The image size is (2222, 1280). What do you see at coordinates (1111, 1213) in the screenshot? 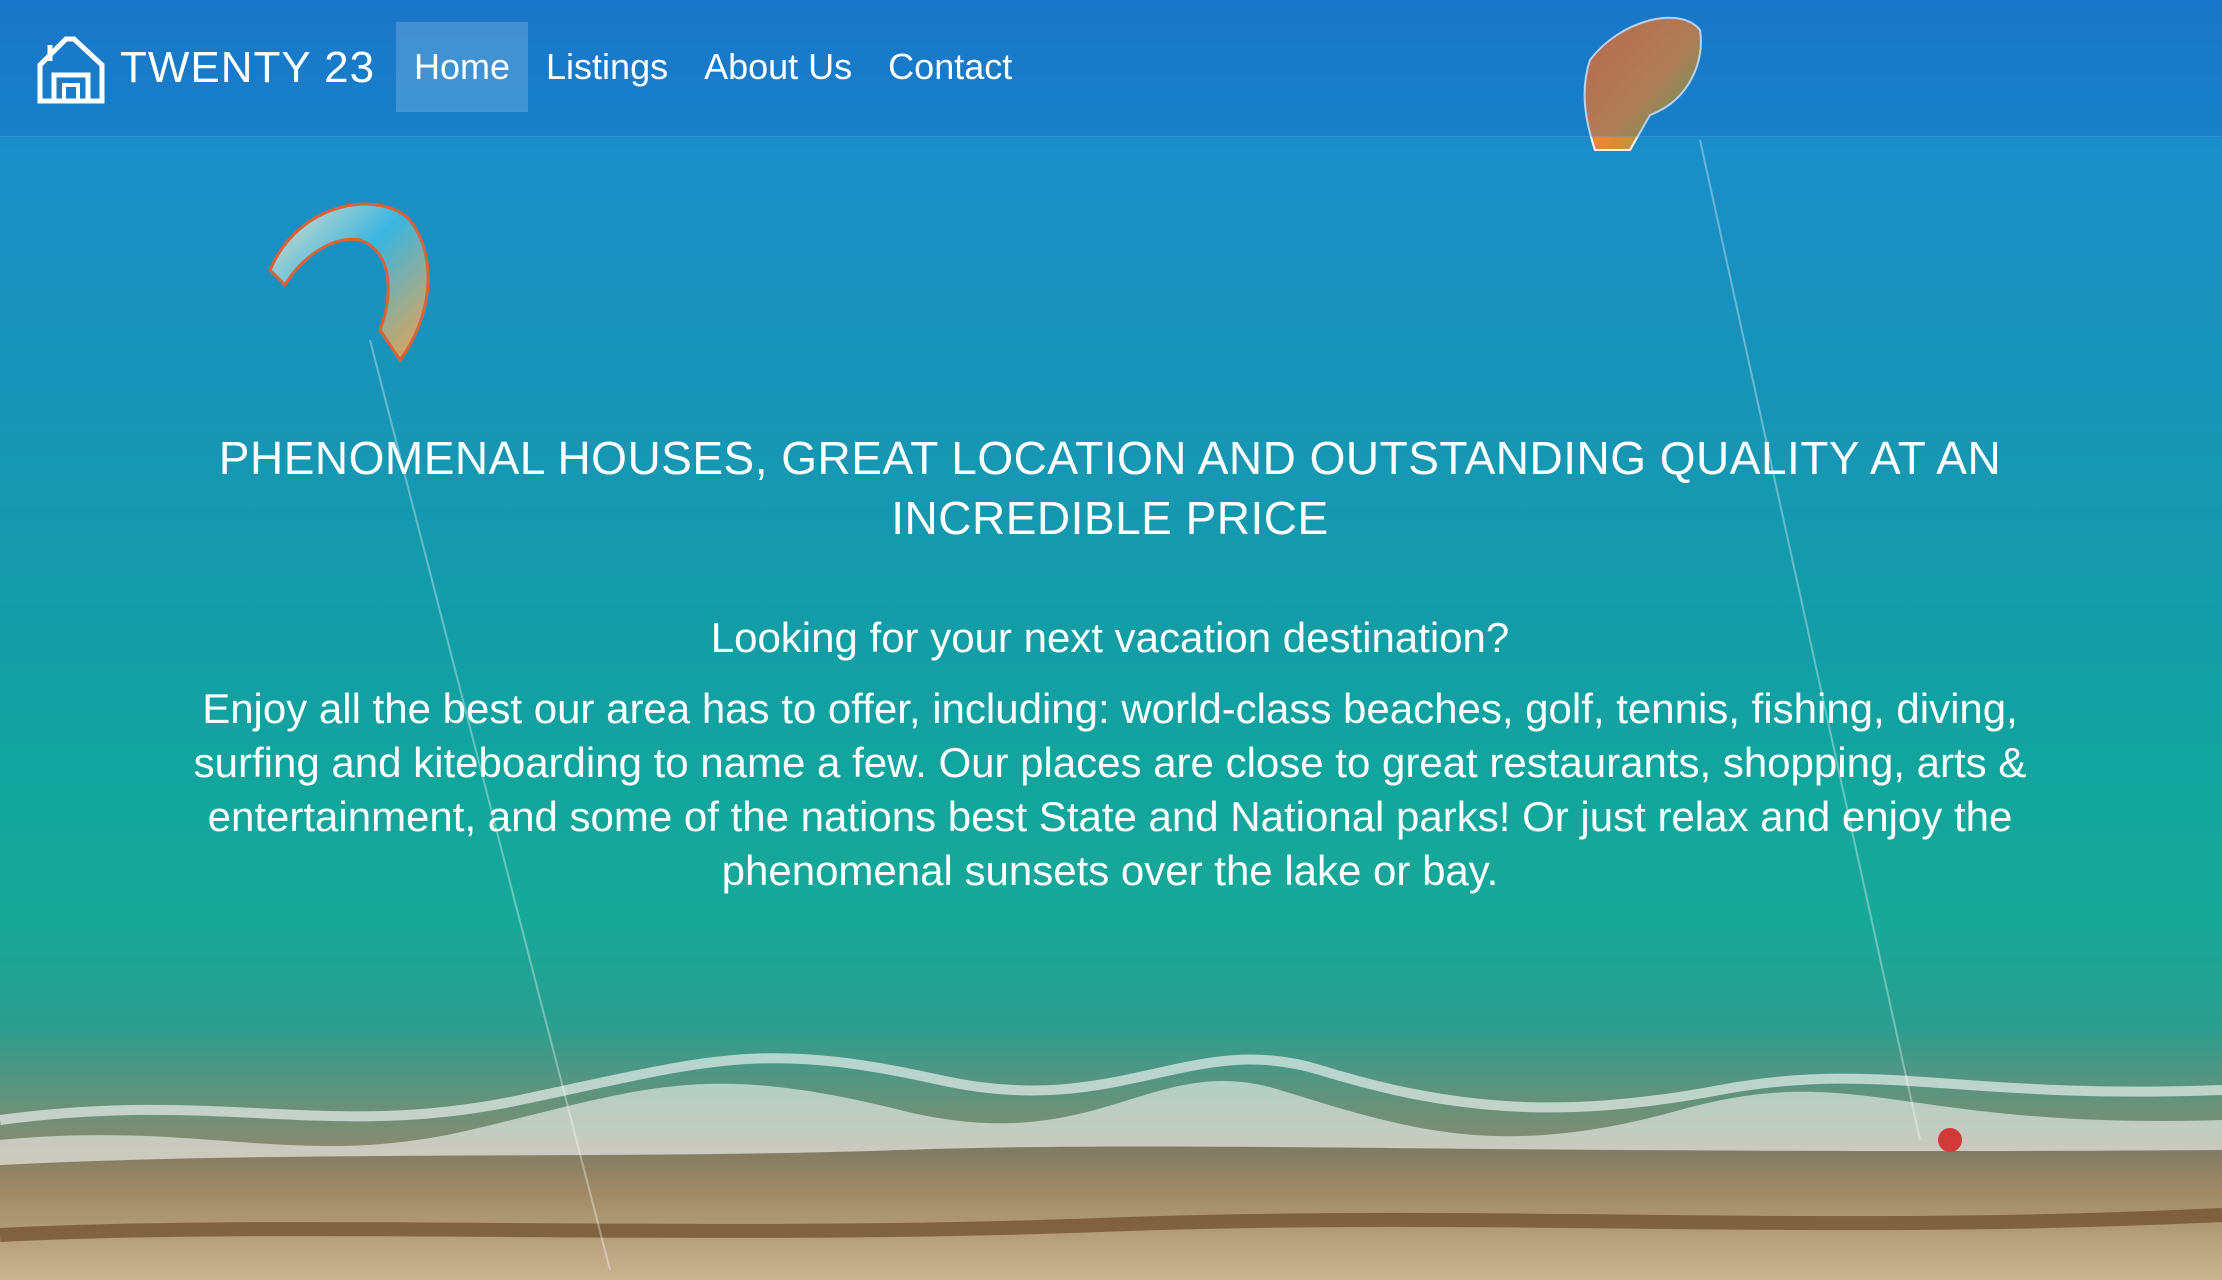
I see `beach-sand` at bounding box center [1111, 1213].